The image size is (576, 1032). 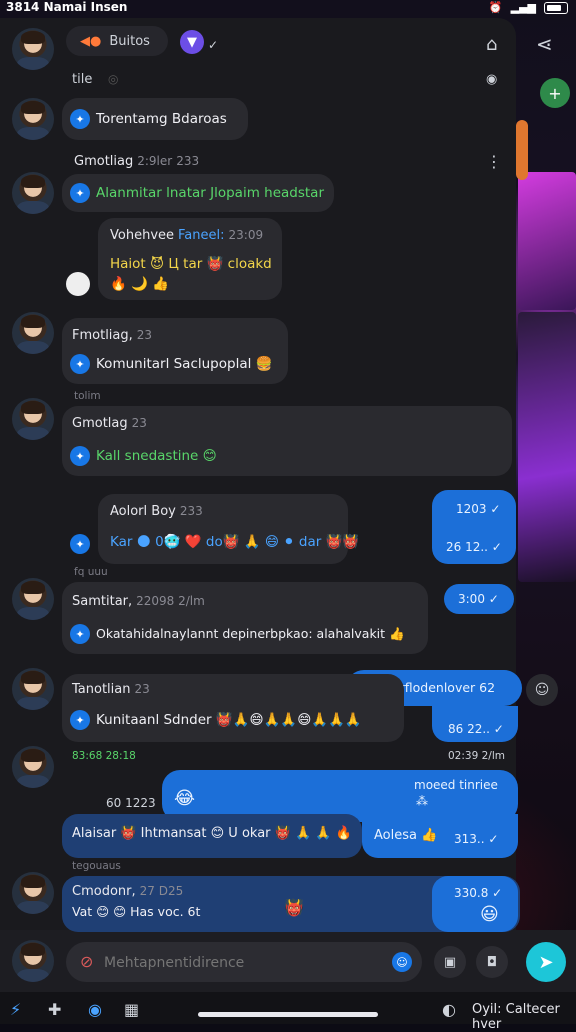 What do you see at coordinates (474, 527) in the screenshot?
I see `outgoing-bubble: 1203 ✓ 26 12.. ✓` at bounding box center [474, 527].